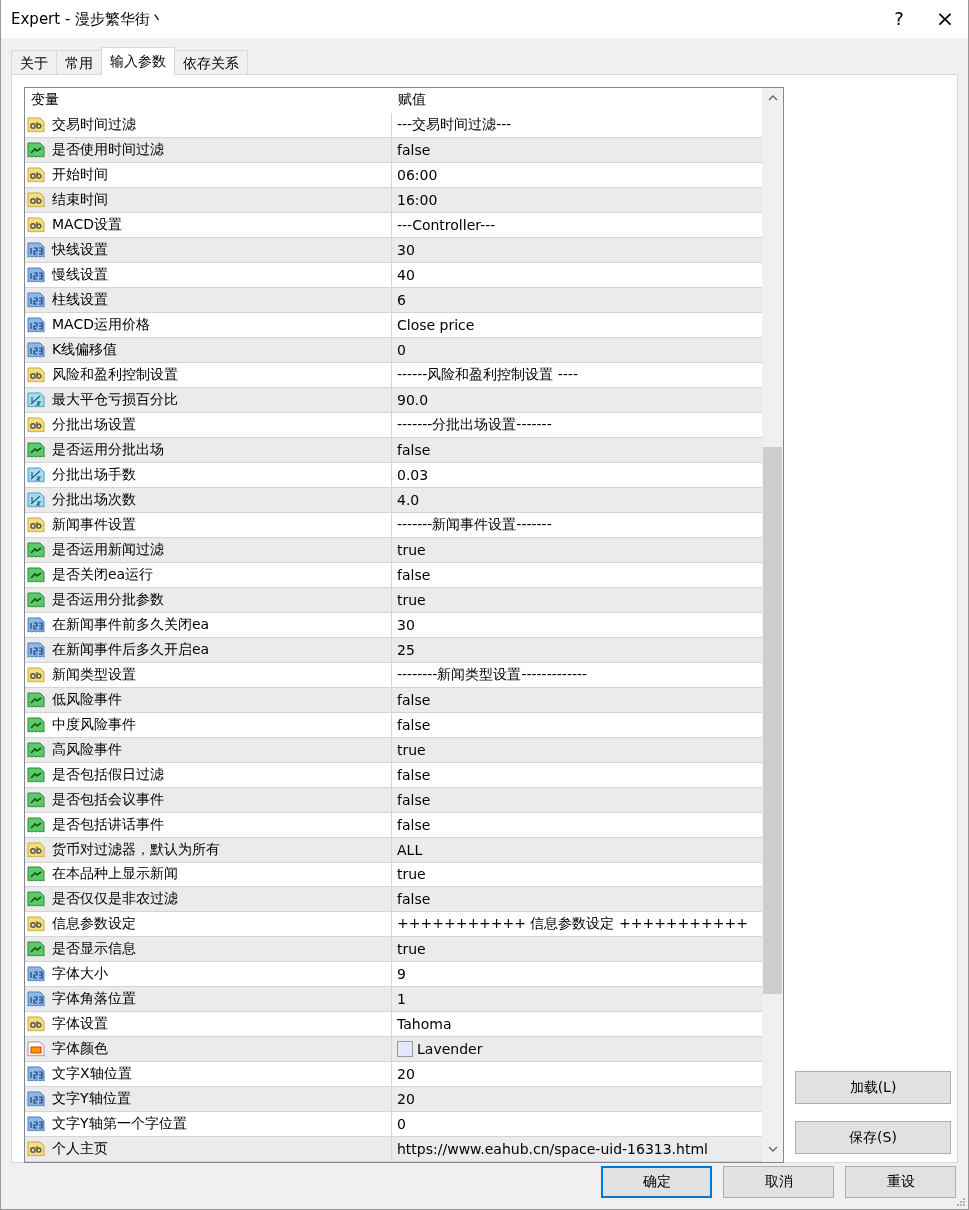 This screenshot has width=969, height=1210. Describe the element at coordinates (80, 174) in the screenshot. I see `parameter-name: 开始时间` at that location.